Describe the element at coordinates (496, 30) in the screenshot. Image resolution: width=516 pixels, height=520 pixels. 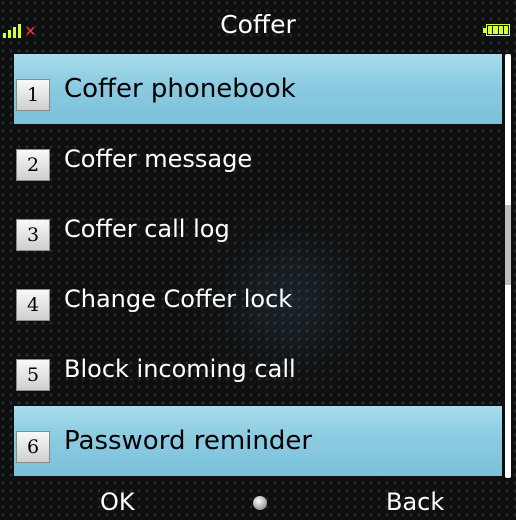
I see `battery-icon` at that location.